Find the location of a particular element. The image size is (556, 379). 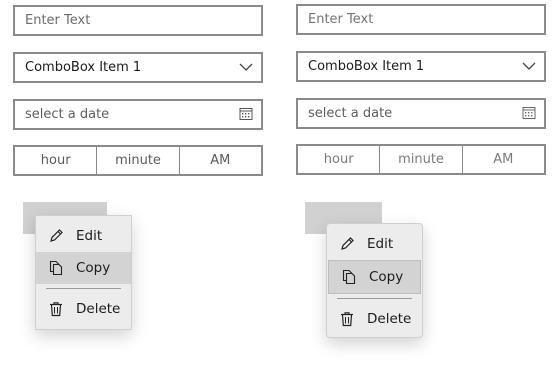

context-menu-left: Edit Copy Delete is located at coordinates (83, 272).